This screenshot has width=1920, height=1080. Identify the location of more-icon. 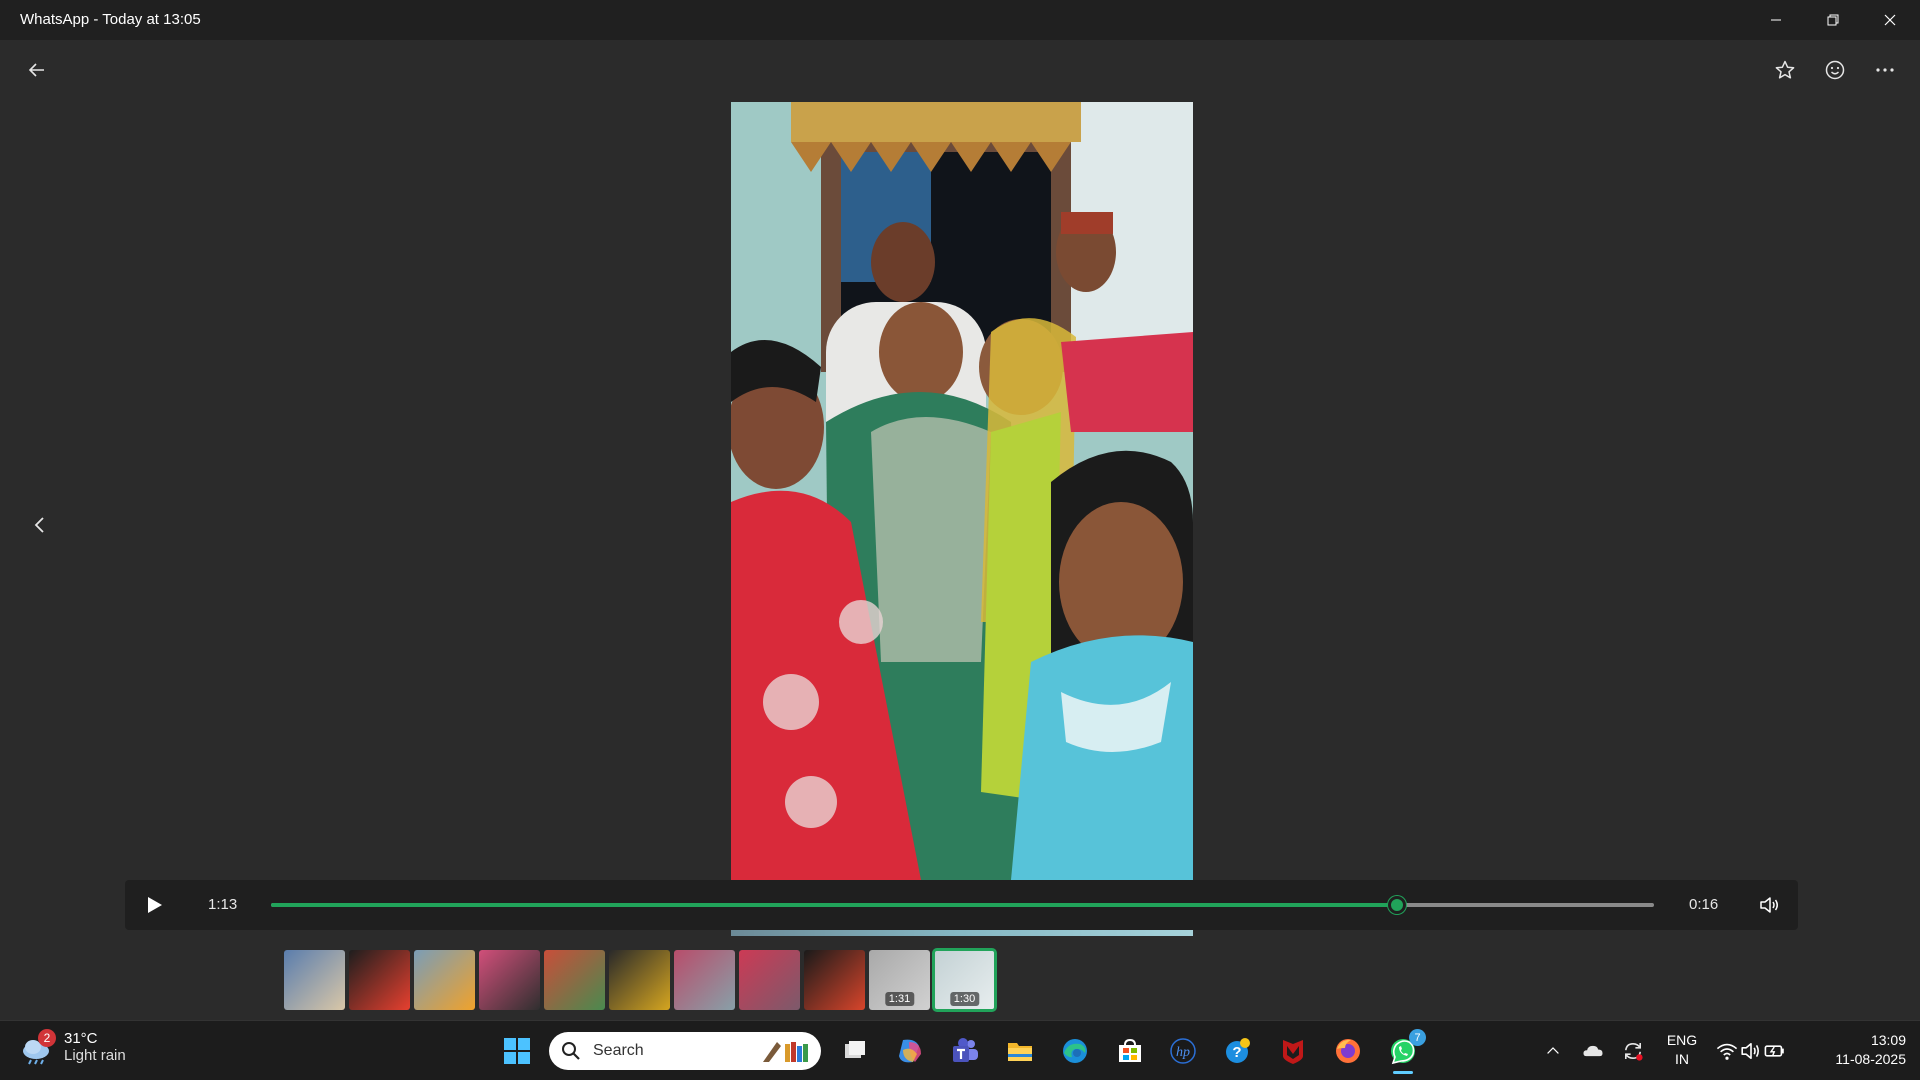
(1885, 70).